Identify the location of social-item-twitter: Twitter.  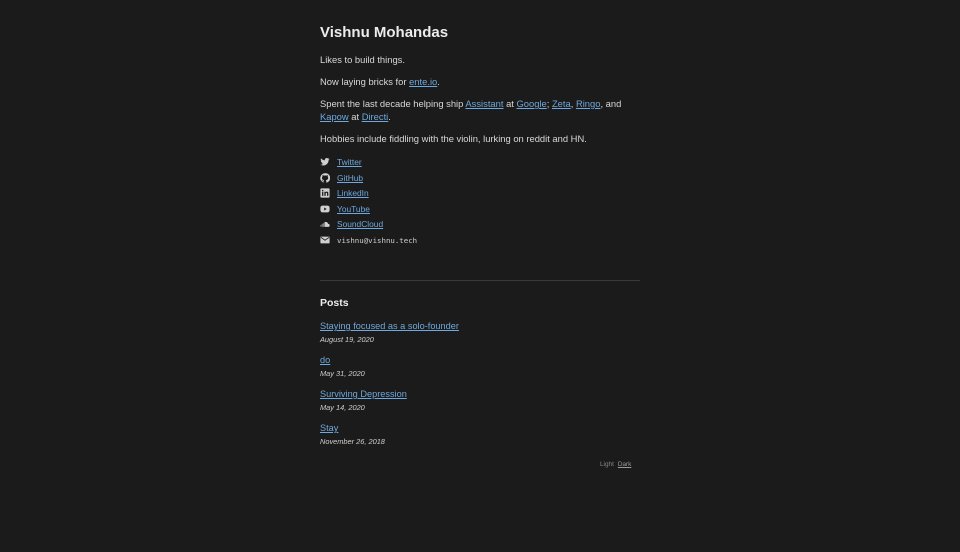
(480, 164).